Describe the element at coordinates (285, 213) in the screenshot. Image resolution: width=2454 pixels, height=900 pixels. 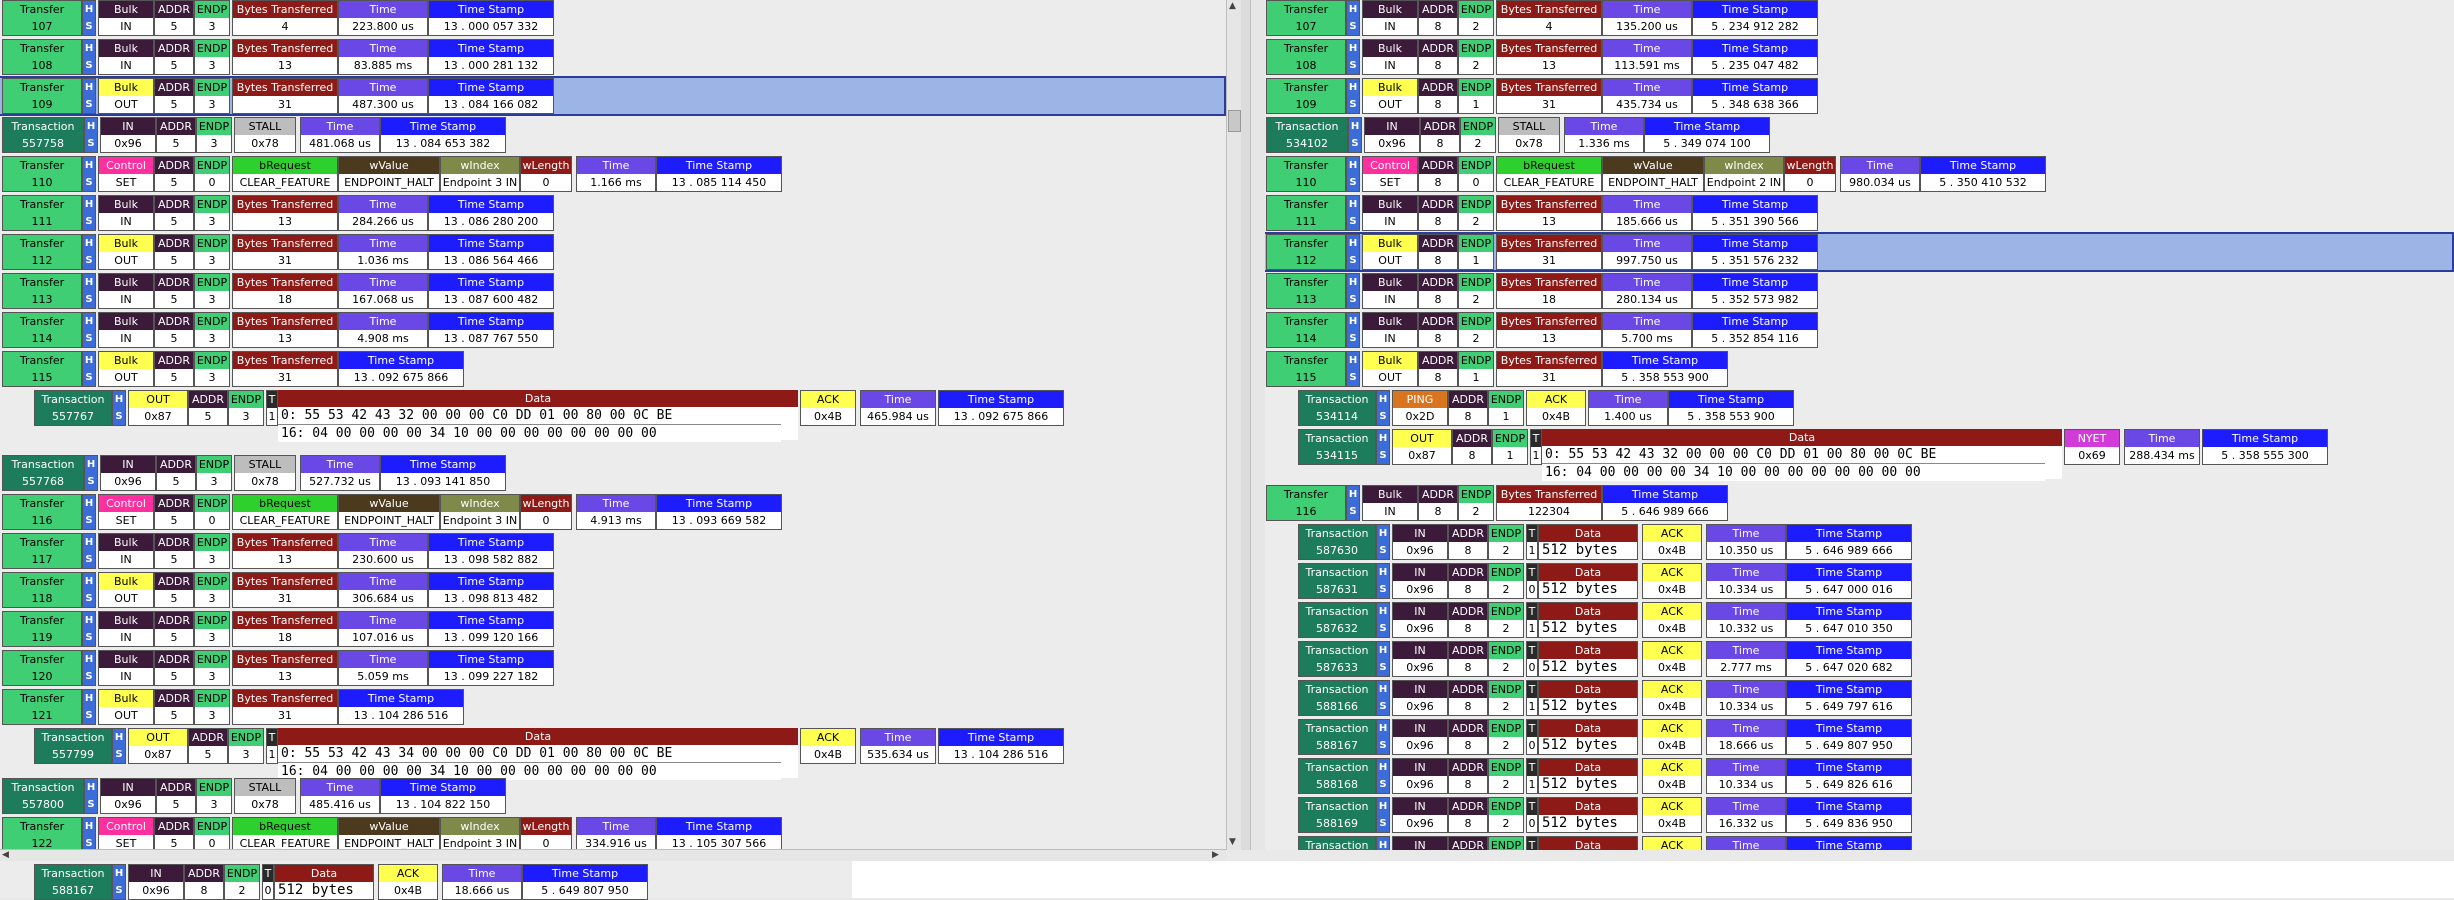
I see `bytes-cell: Bytes Transferred 13` at that location.